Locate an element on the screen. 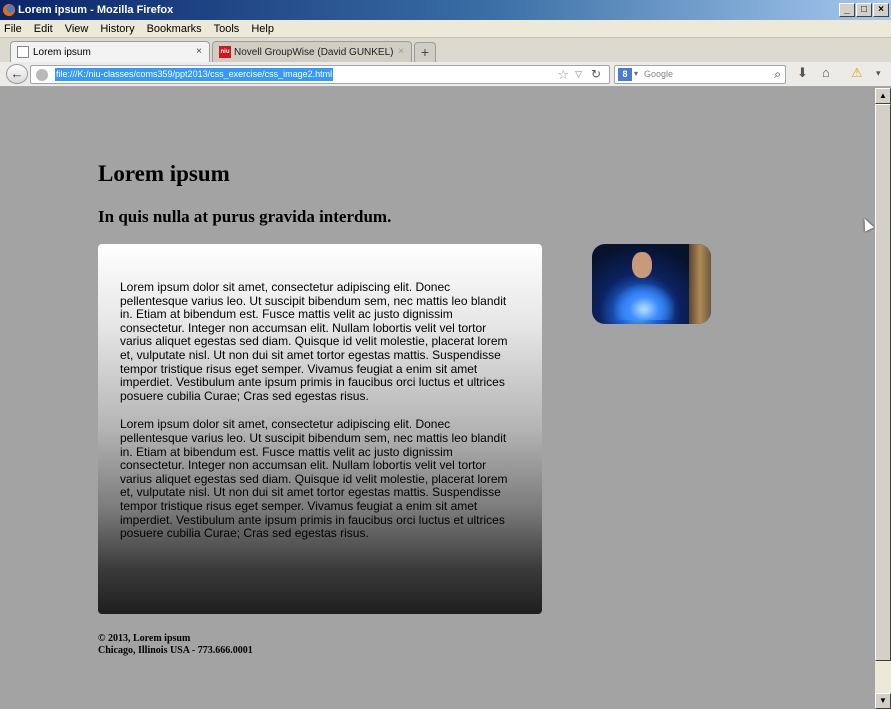 This screenshot has width=891, height=709. vertical-scrollbar: ▲ ▼ is located at coordinates (883, 398).